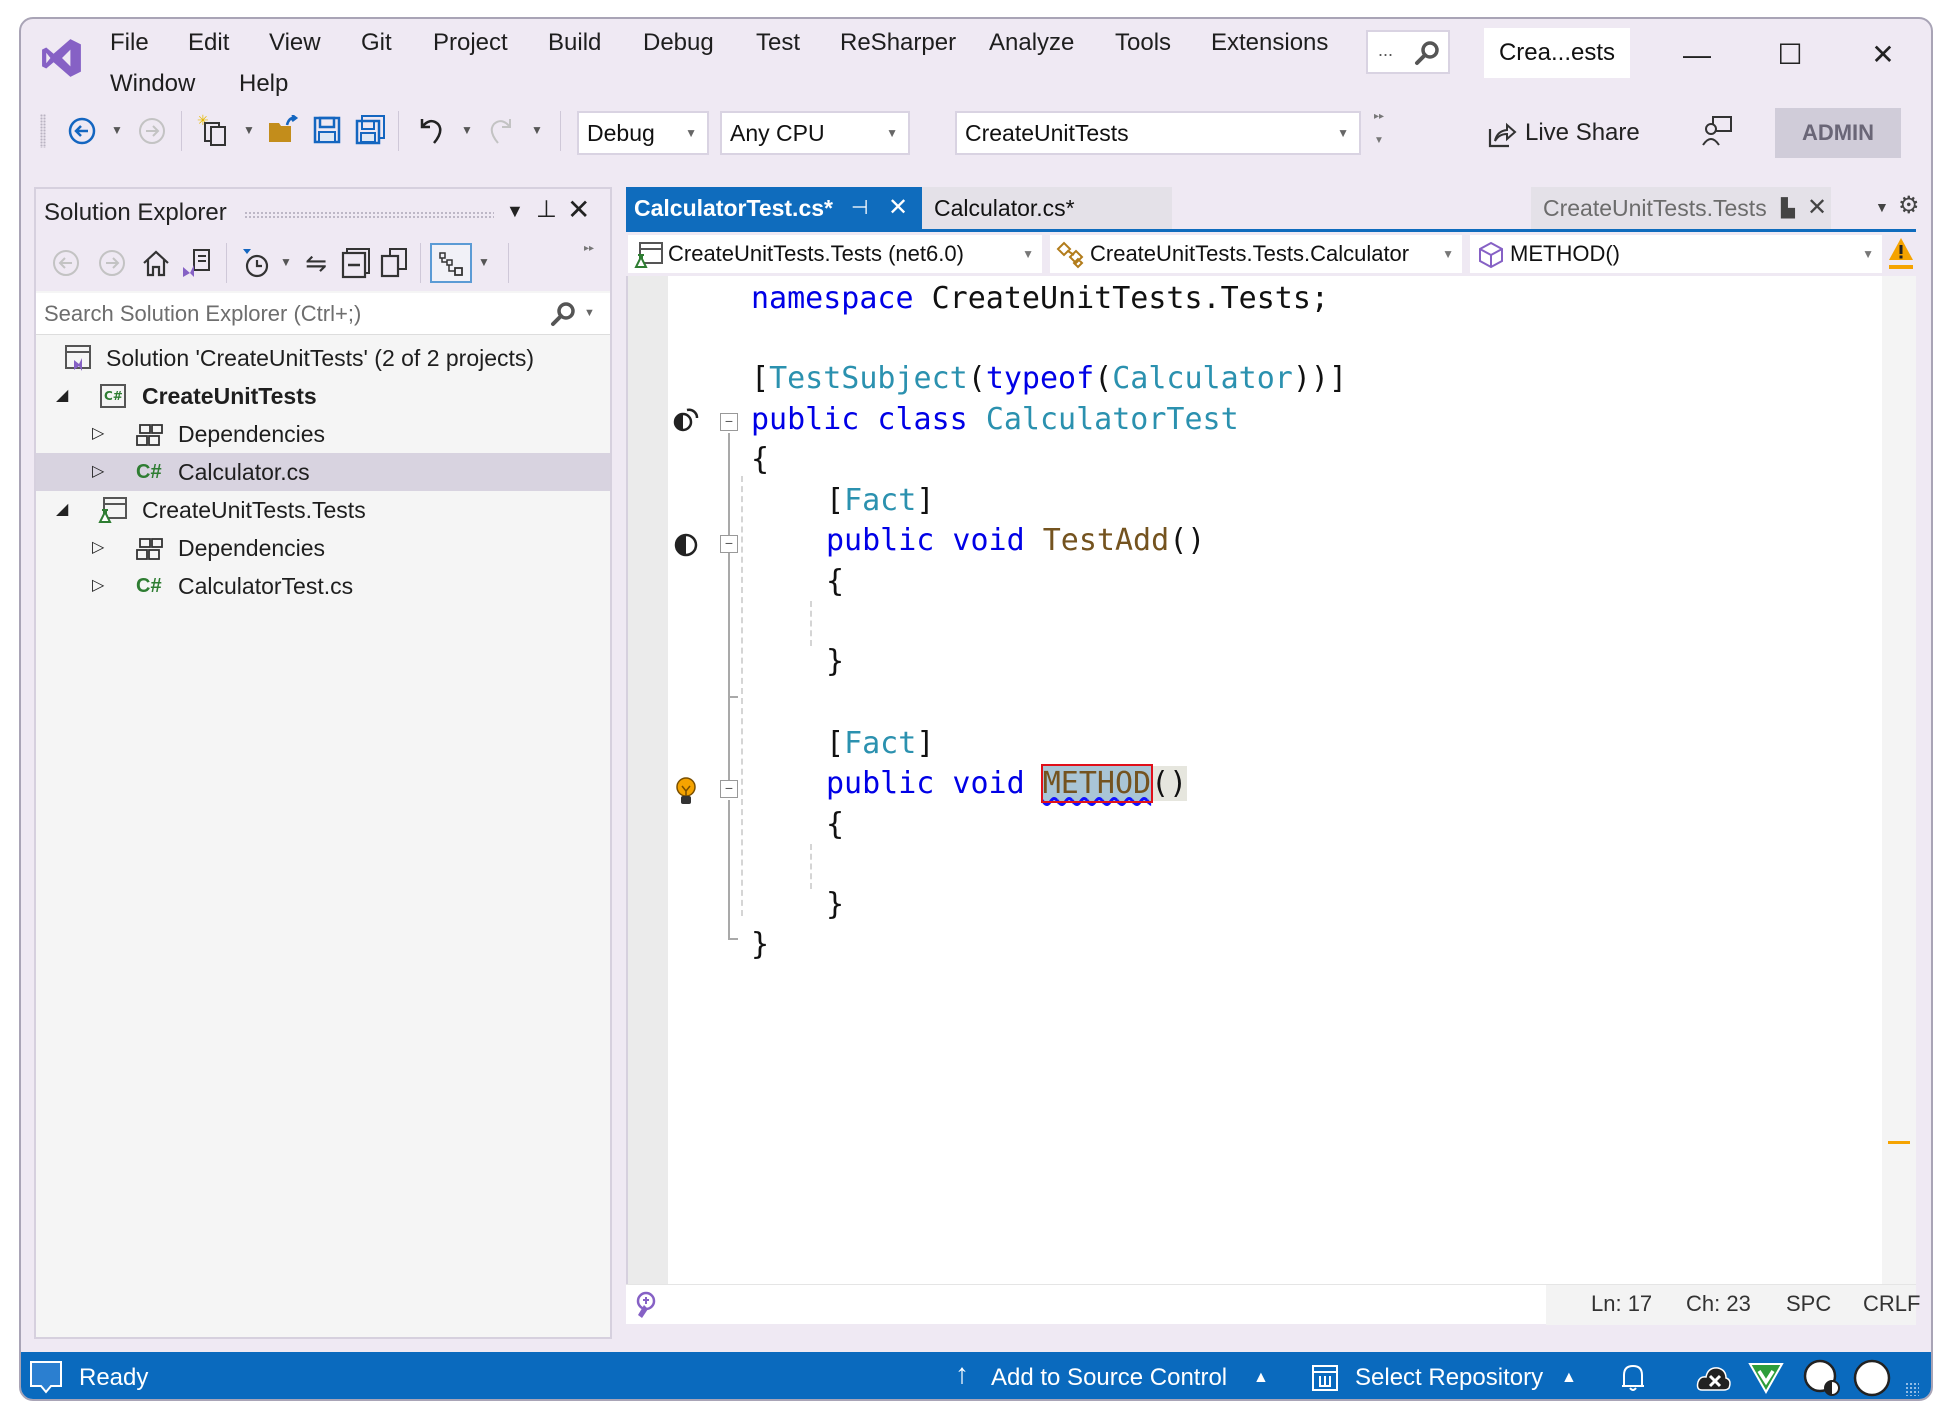 The height and width of the screenshot is (1401, 1949). I want to click on promote-tab-icon: ▙, so click(1788, 208).